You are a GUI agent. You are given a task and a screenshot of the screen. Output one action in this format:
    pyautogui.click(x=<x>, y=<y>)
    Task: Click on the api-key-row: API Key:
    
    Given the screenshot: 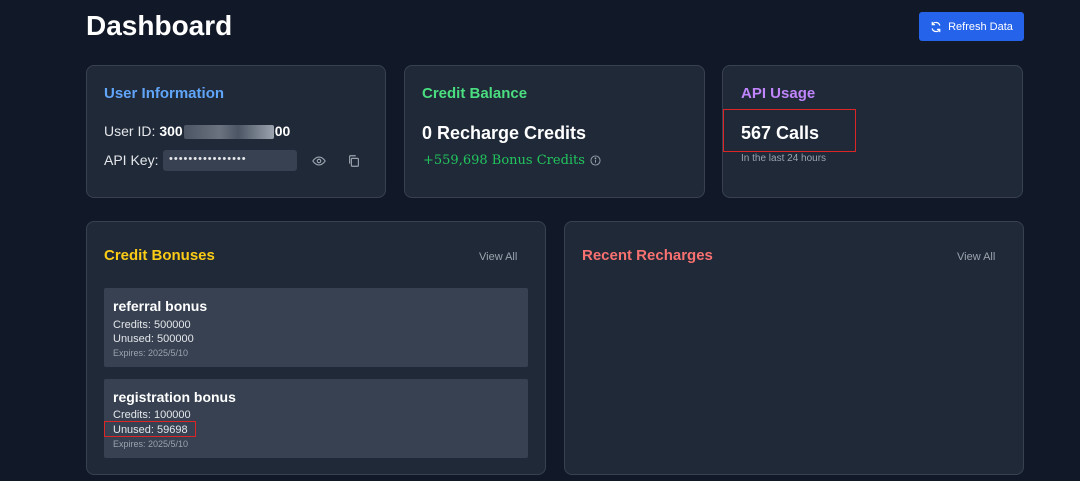 What is the action you would take?
    pyautogui.click(x=131, y=160)
    